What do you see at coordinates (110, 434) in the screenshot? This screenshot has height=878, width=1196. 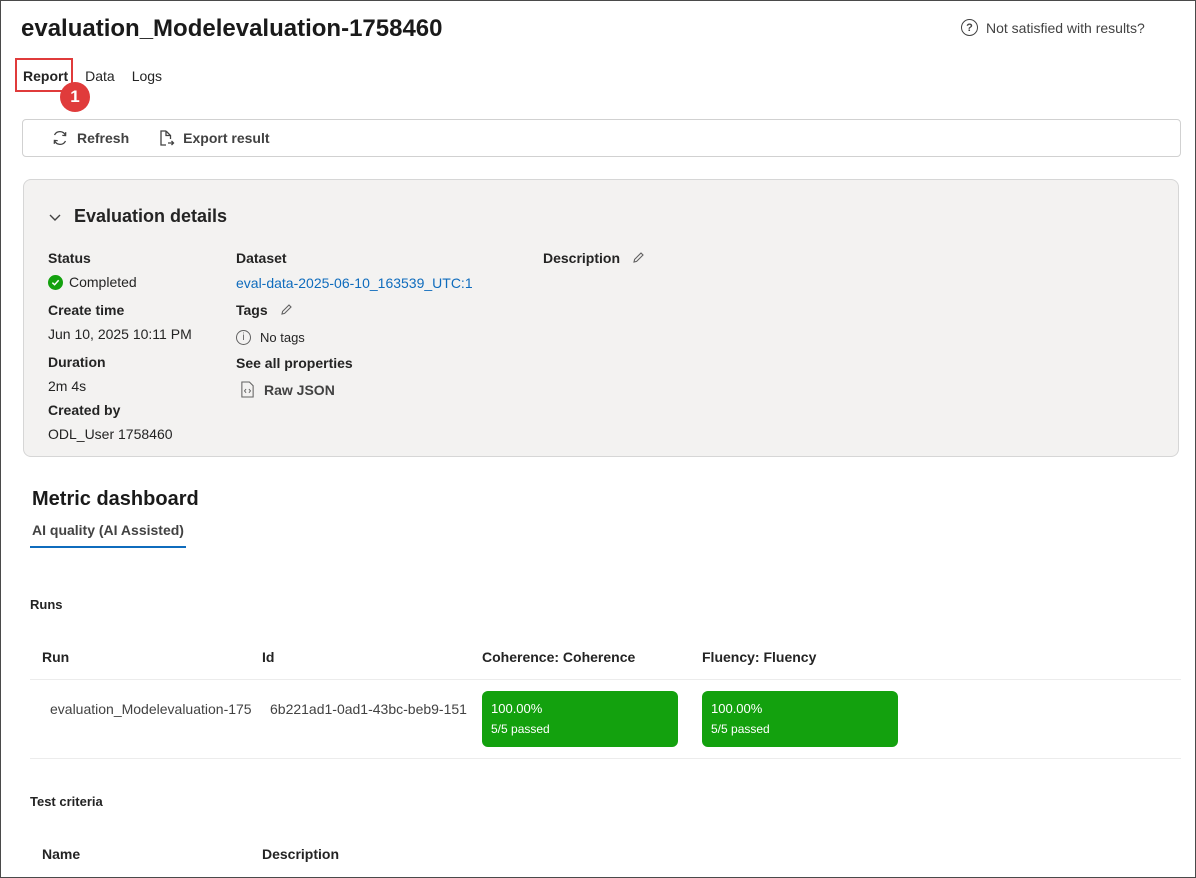 I see `created-by-value: ODL_User 1758460` at bounding box center [110, 434].